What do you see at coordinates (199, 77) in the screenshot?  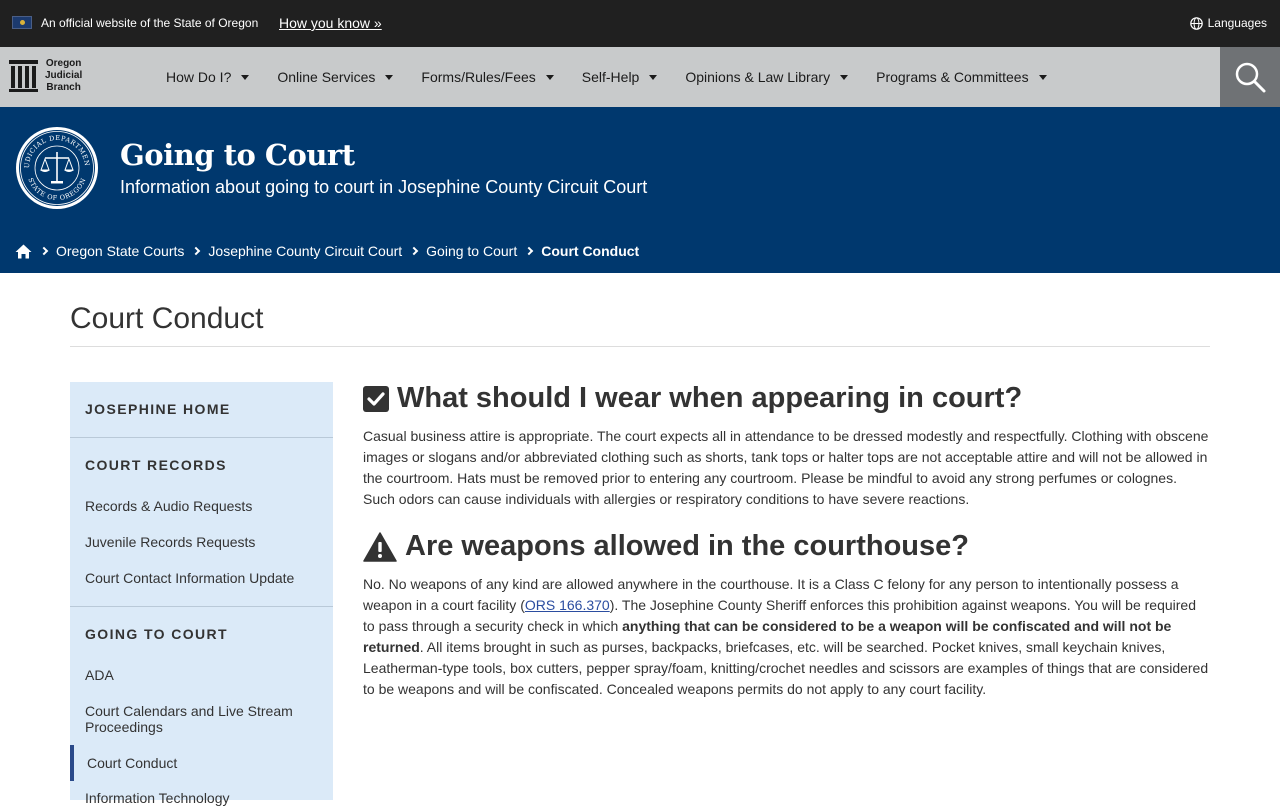 I see `nav-item-label: How Do I?` at bounding box center [199, 77].